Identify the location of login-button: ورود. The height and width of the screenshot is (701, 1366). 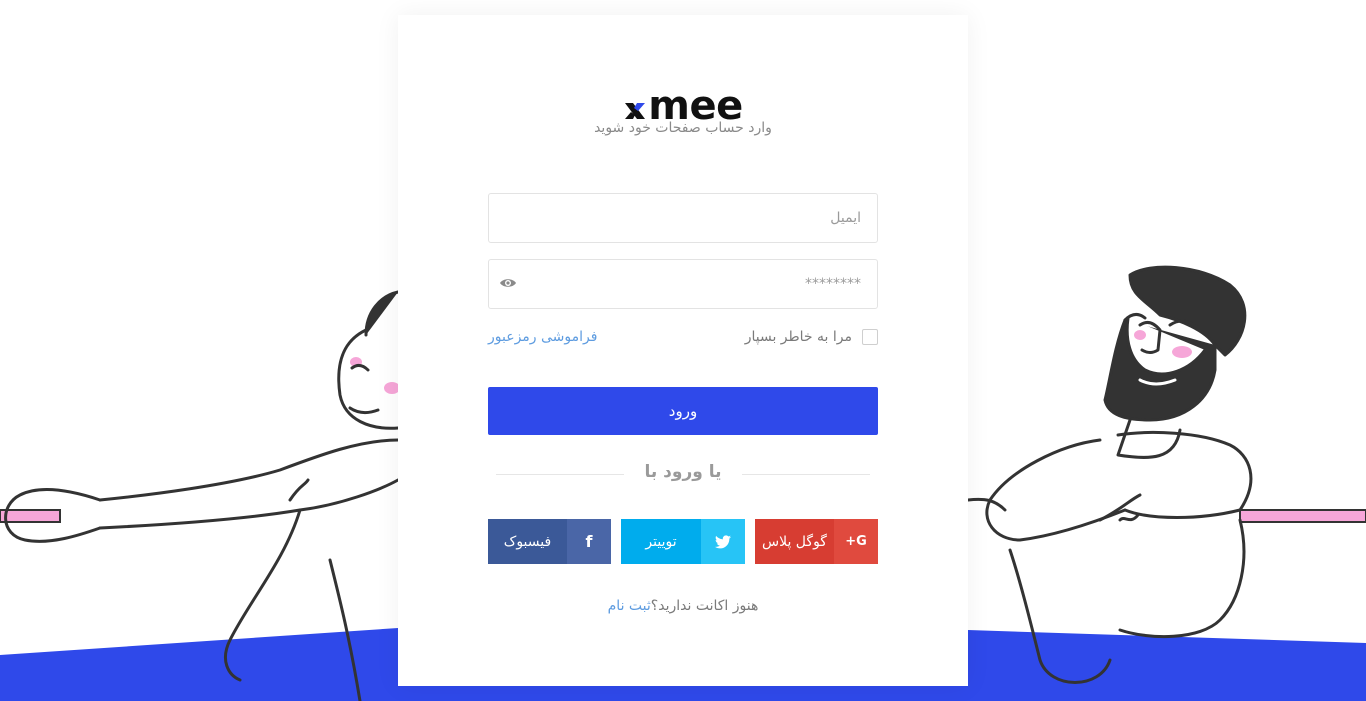
(683, 411).